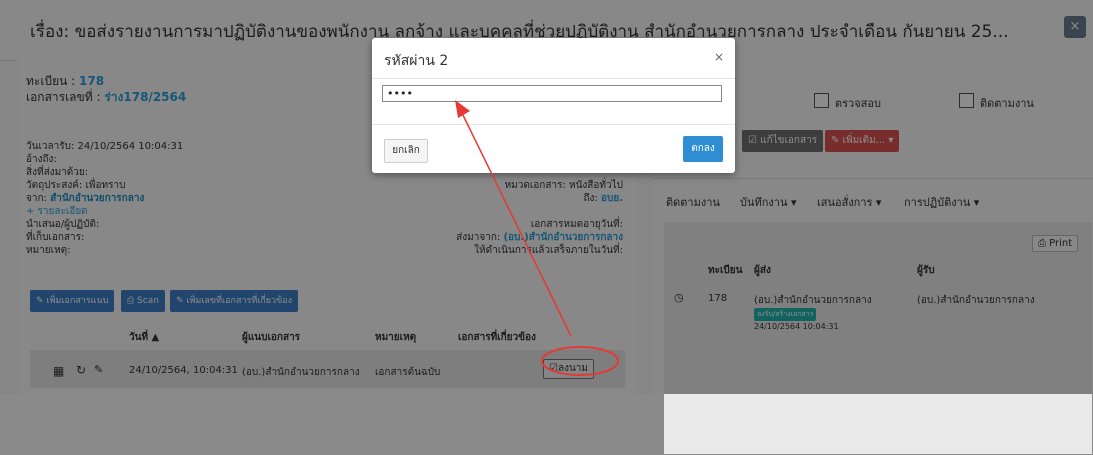  What do you see at coordinates (703, 149) in the screenshot?
I see `ok-button: ตกลง` at bounding box center [703, 149].